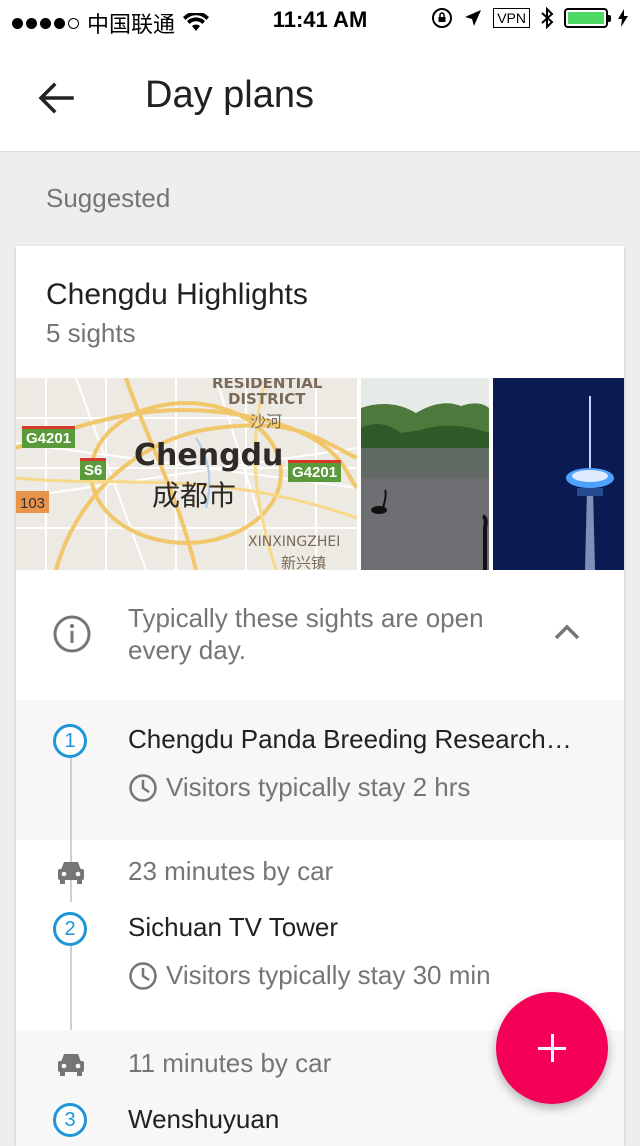  What do you see at coordinates (294, 542) in the screenshot?
I see `map-label-xinxing-en: XINXINGZHEI` at bounding box center [294, 542].